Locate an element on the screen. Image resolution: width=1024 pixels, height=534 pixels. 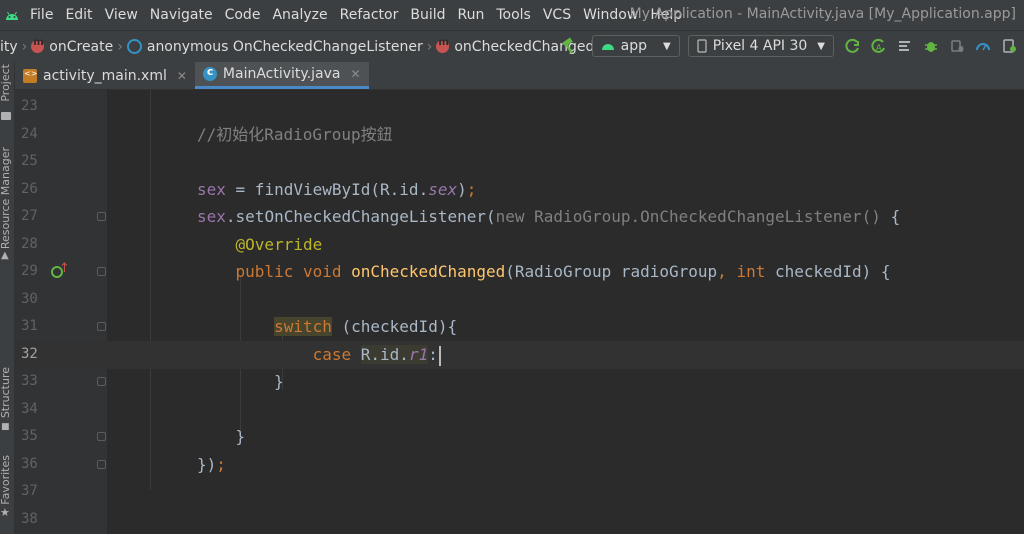
menu-refactor: Refactor is located at coordinates (369, 15).